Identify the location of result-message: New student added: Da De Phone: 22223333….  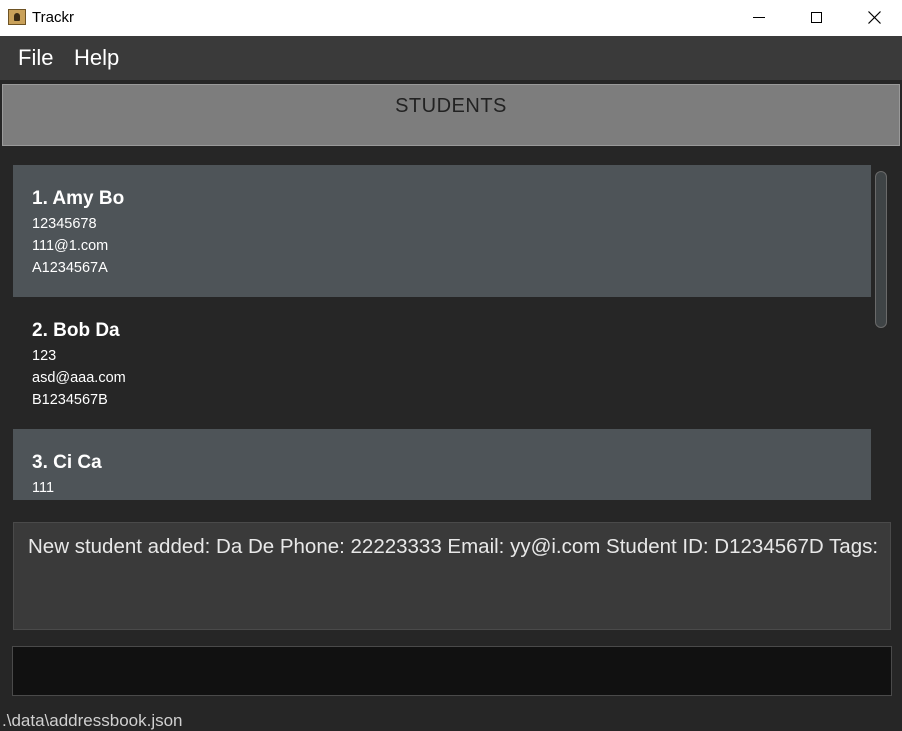
(453, 546).